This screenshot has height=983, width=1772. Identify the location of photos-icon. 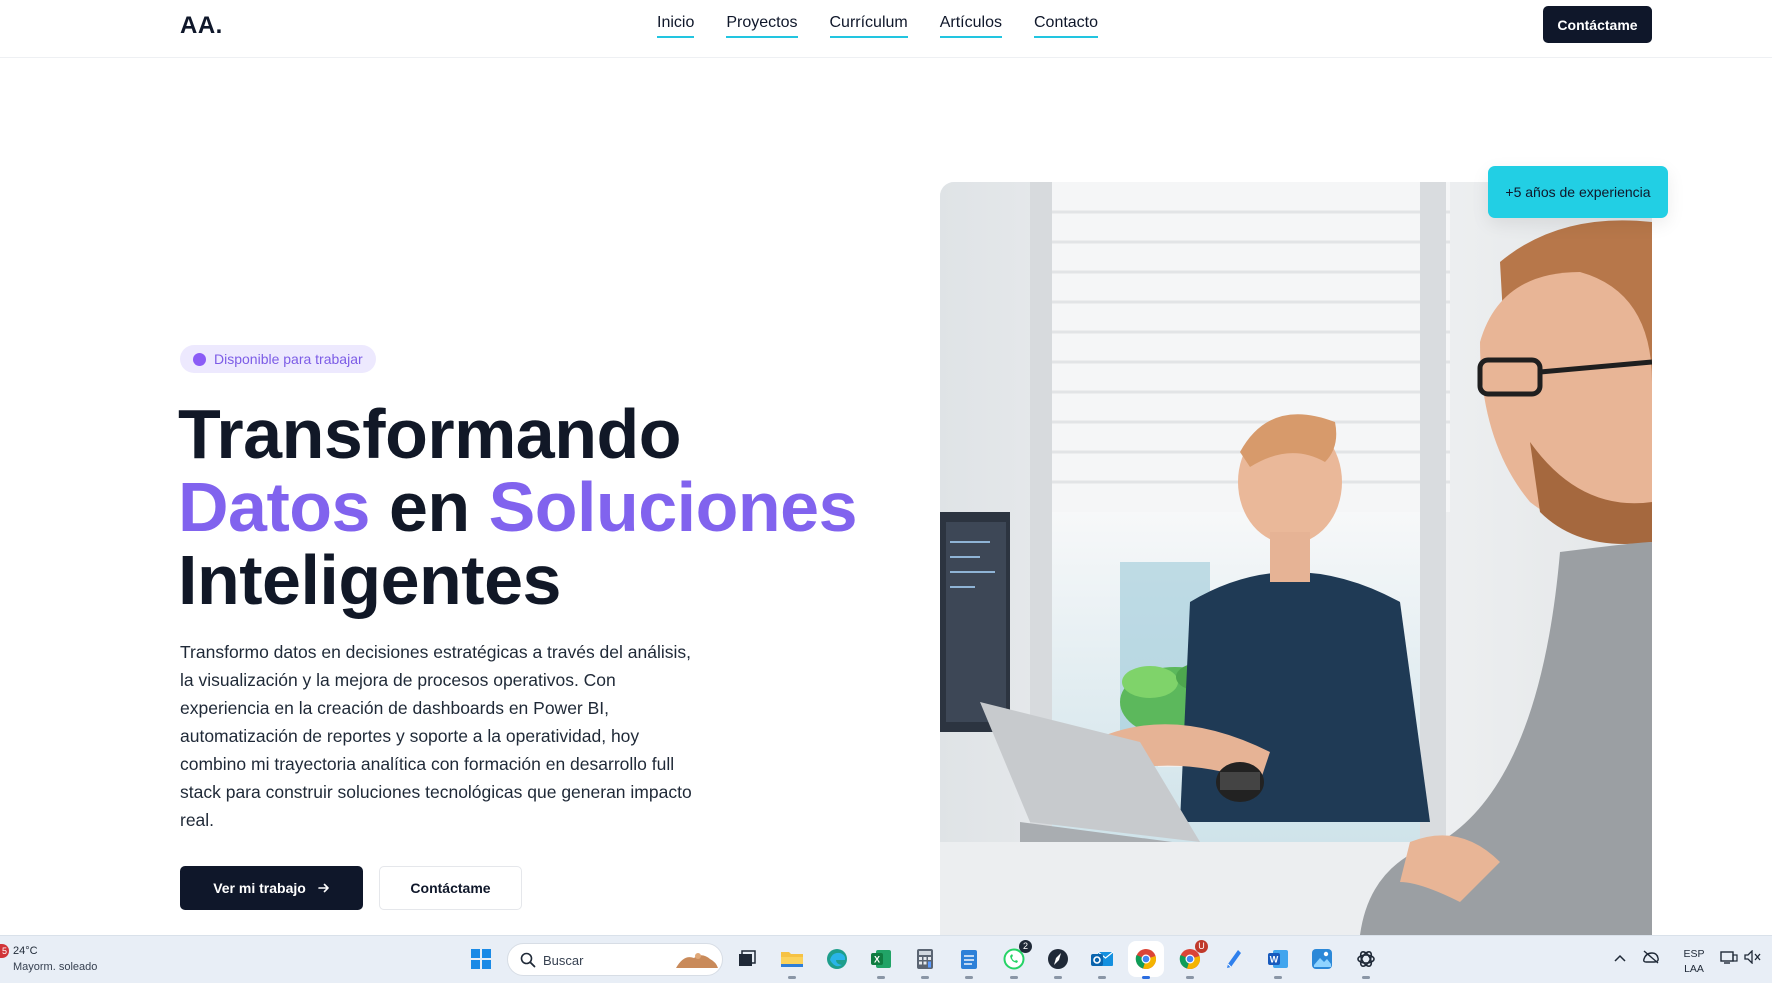
(1322, 959).